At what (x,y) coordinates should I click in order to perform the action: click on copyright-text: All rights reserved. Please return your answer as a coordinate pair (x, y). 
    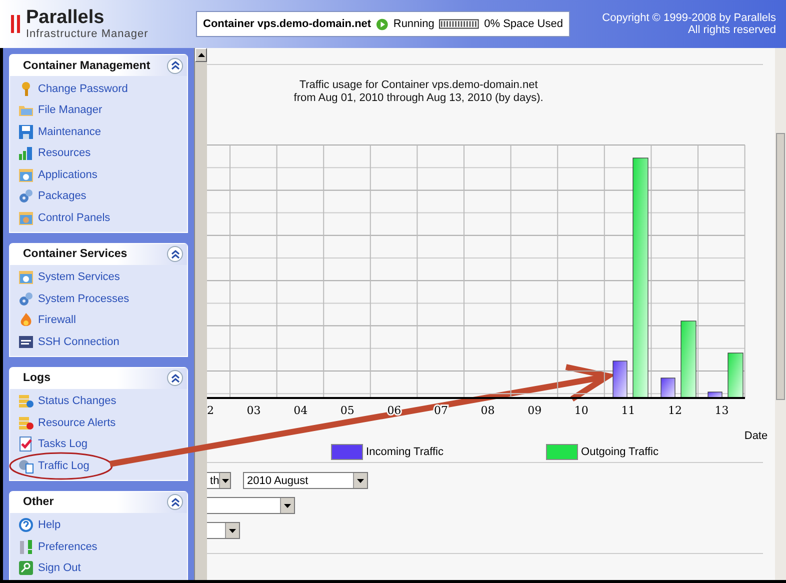
    Looking at the image, I should click on (732, 30).